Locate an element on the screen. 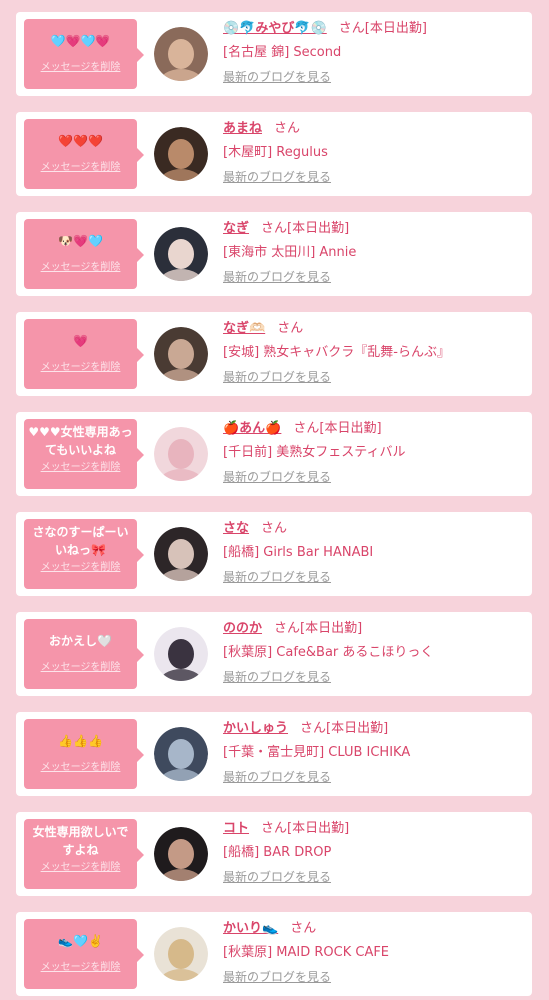 The image size is (549, 1000). cast-name-link: さな is located at coordinates (236, 528).